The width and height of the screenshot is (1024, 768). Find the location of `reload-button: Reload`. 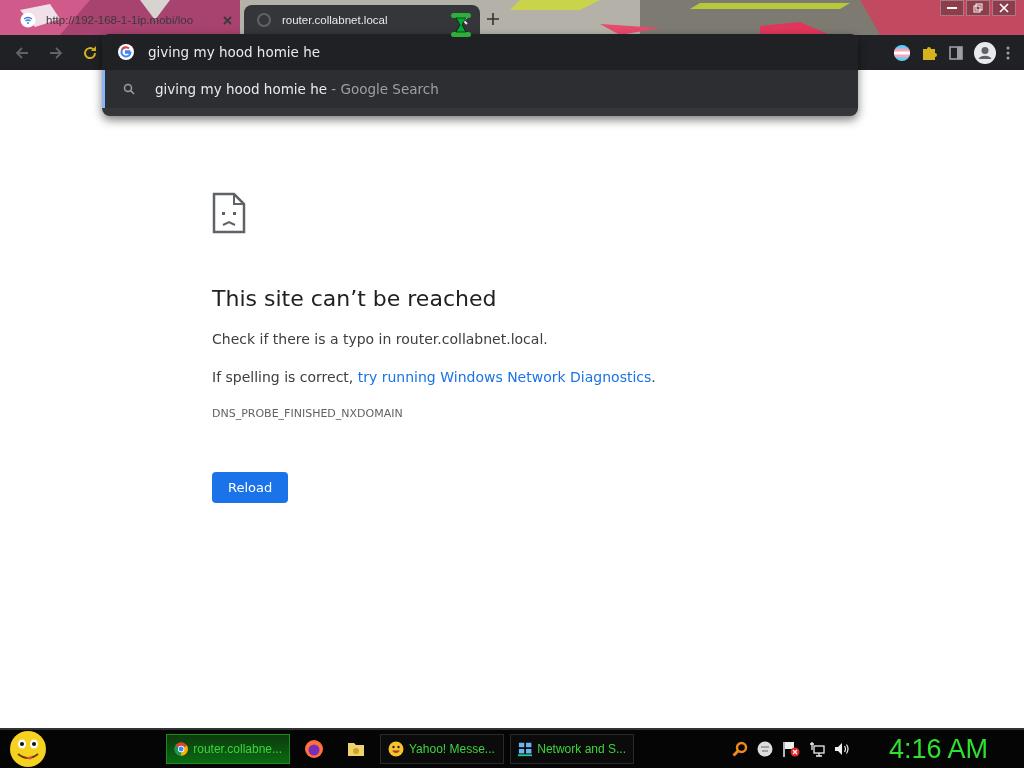

reload-button: Reload is located at coordinates (250, 487).